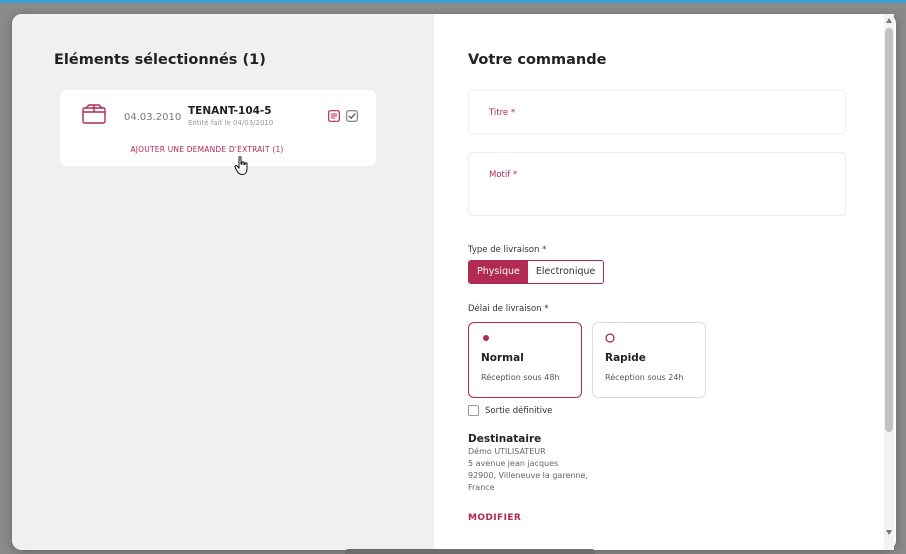  Describe the element at coordinates (153, 117) in the screenshot. I see `item-date: 04.03.2010` at that location.